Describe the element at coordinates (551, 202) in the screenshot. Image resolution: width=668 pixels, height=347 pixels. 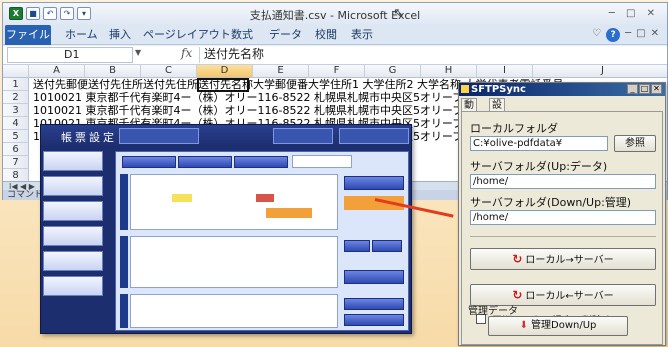
I see `server-down-label: サーバフォルダ(Down/Up:管理)` at that location.